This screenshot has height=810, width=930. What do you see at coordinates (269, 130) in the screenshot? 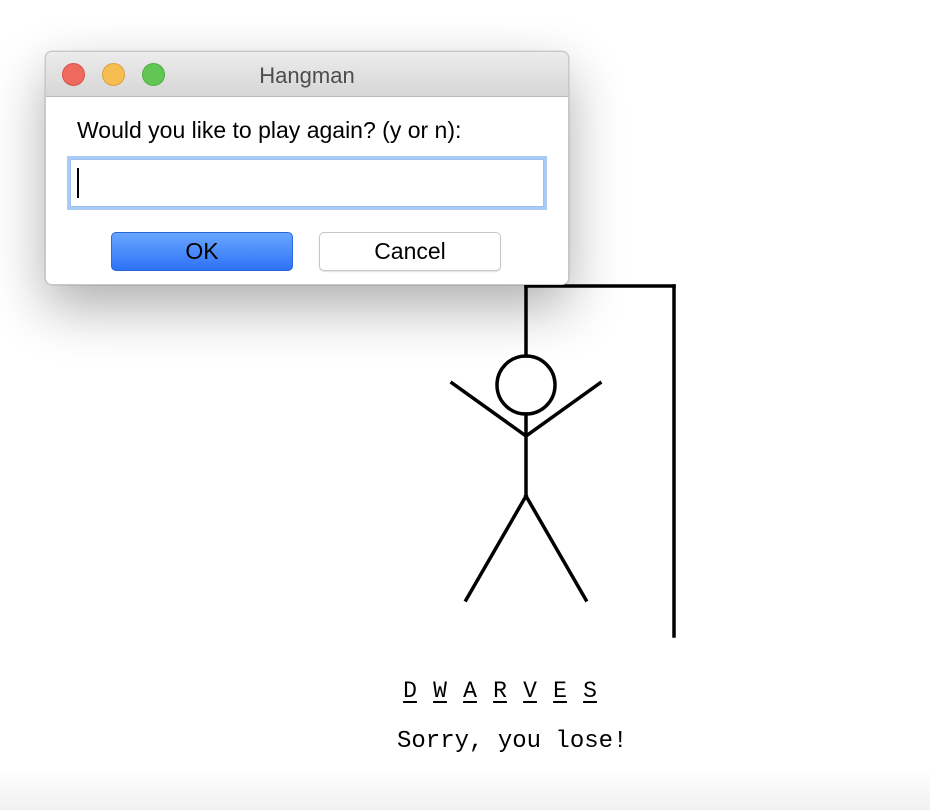
I see `dialog-prompt: Would you like to play again? (y or n):` at bounding box center [269, 130].